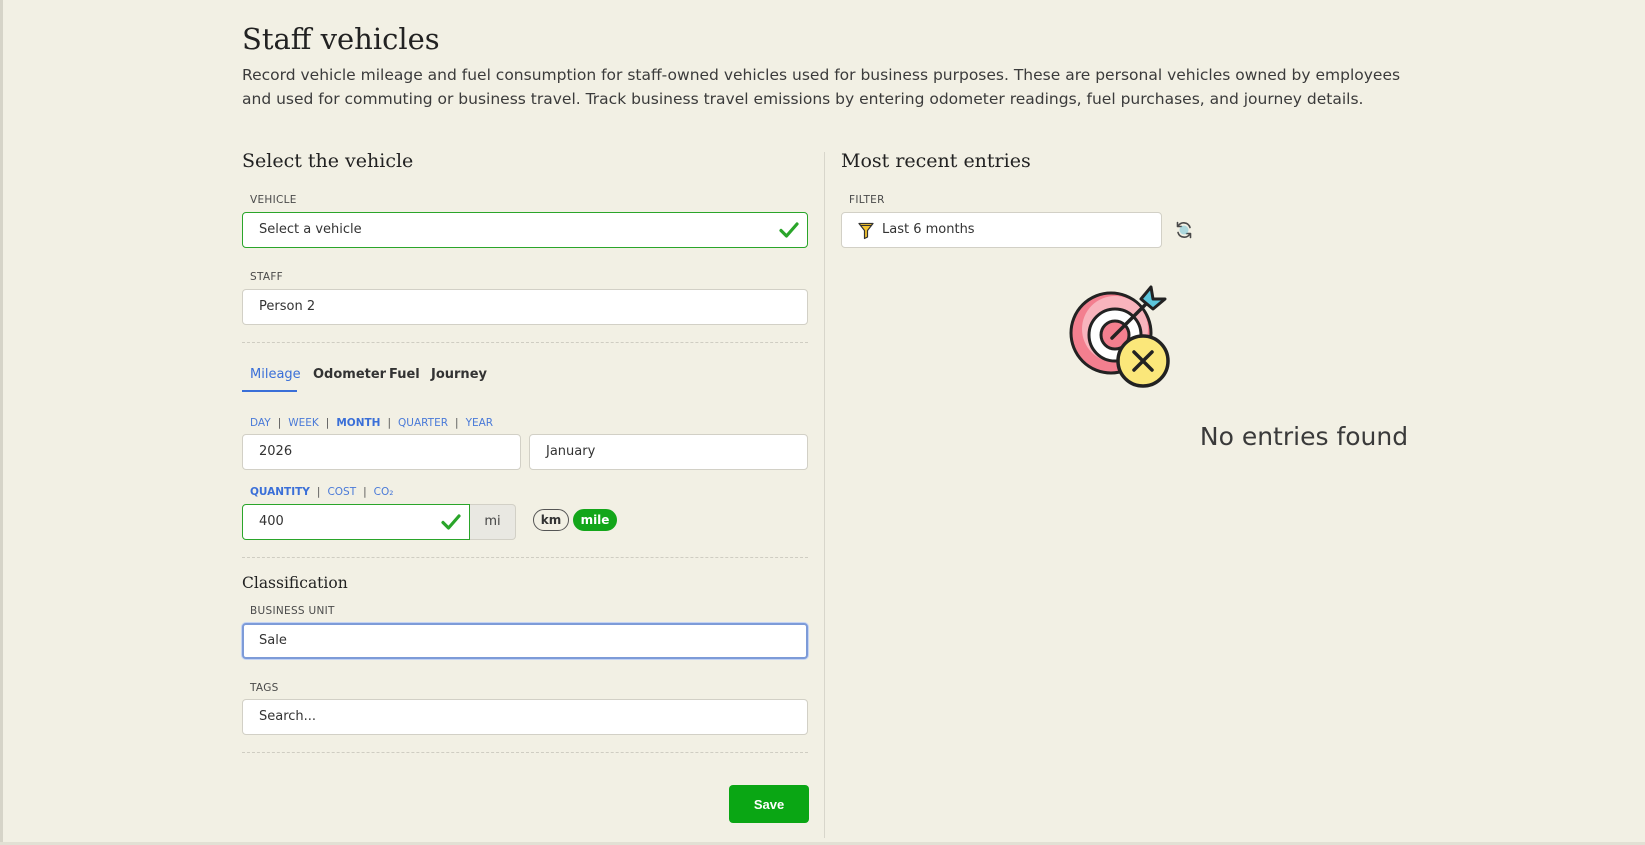 The height and width of the screenshot is (845, 1645). Describe the element at coordinates (824, 495) in the screenshot. I see `column-divider` at that location.